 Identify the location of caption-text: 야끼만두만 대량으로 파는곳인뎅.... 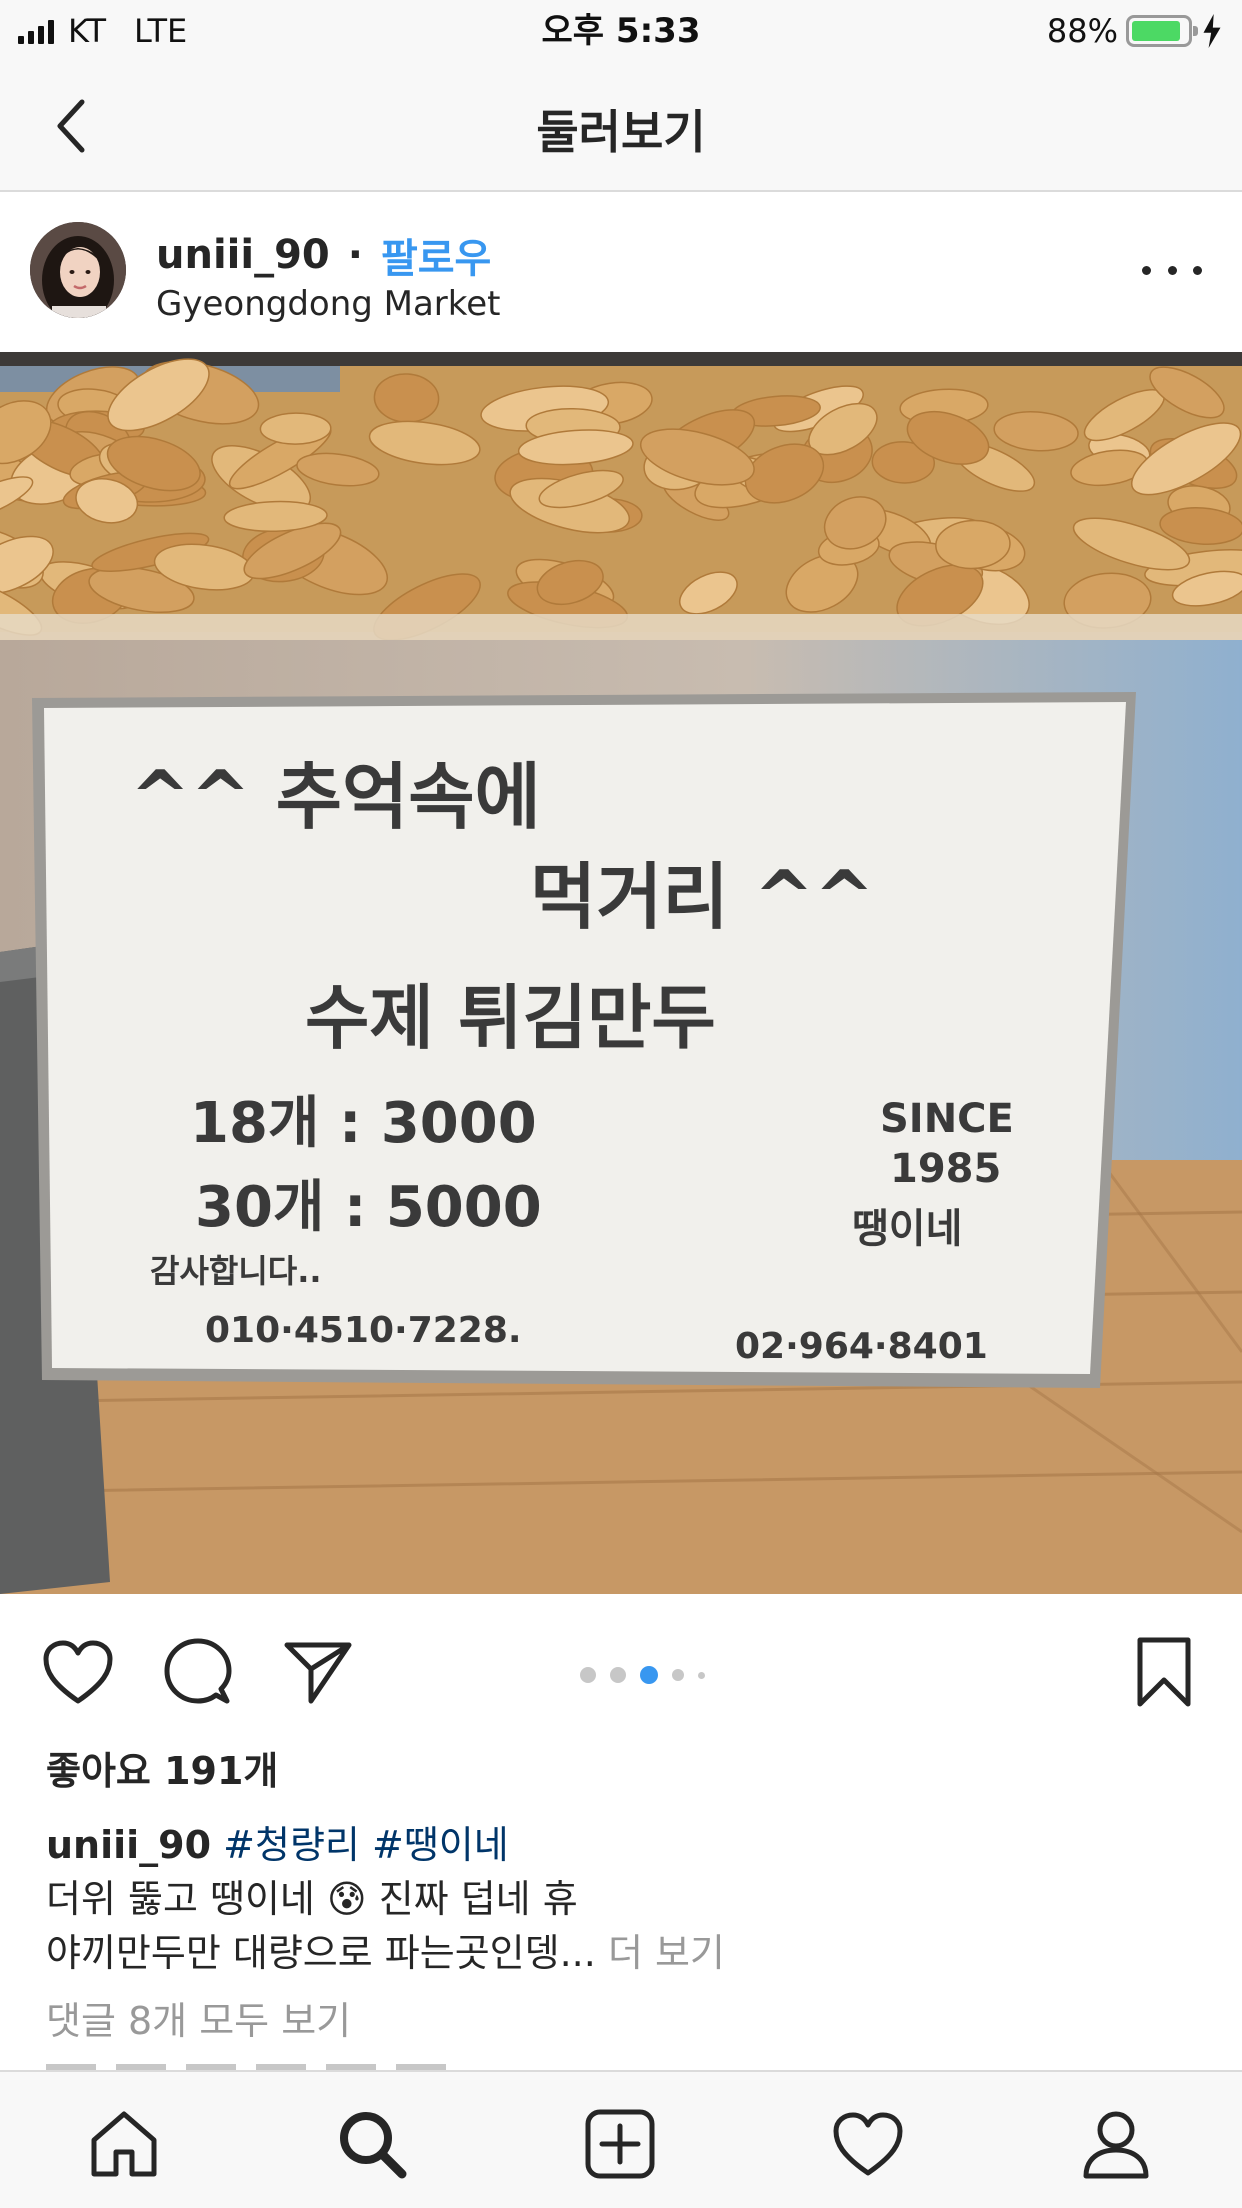
(321, 1953).